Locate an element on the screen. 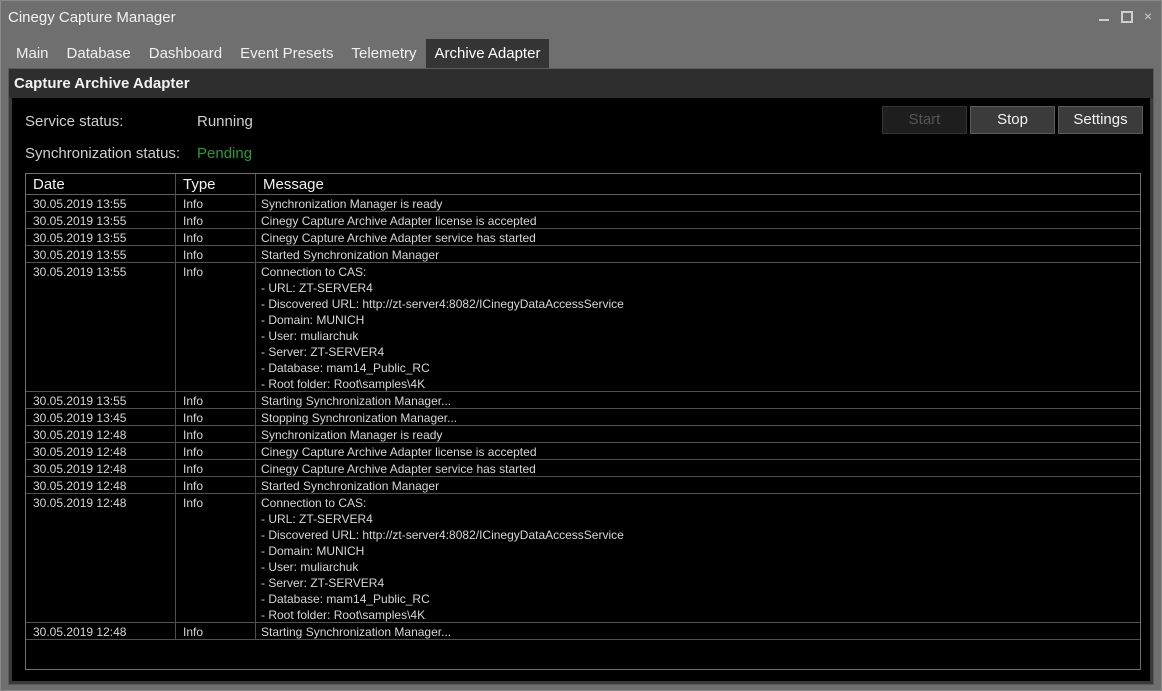 Image resolution: width=1162 pixels, height=691 pixels. panel-header: Capture Archive Adapter is located at coordinates (581, 83).